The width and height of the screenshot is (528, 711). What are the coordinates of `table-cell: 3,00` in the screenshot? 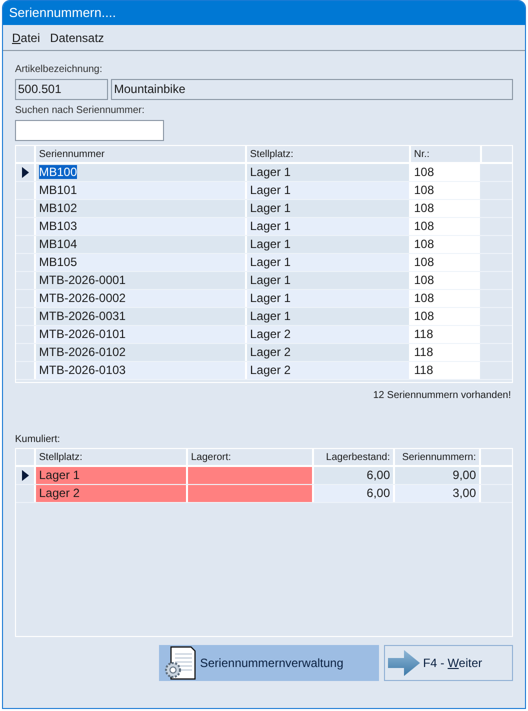 It's located at (438, 493).